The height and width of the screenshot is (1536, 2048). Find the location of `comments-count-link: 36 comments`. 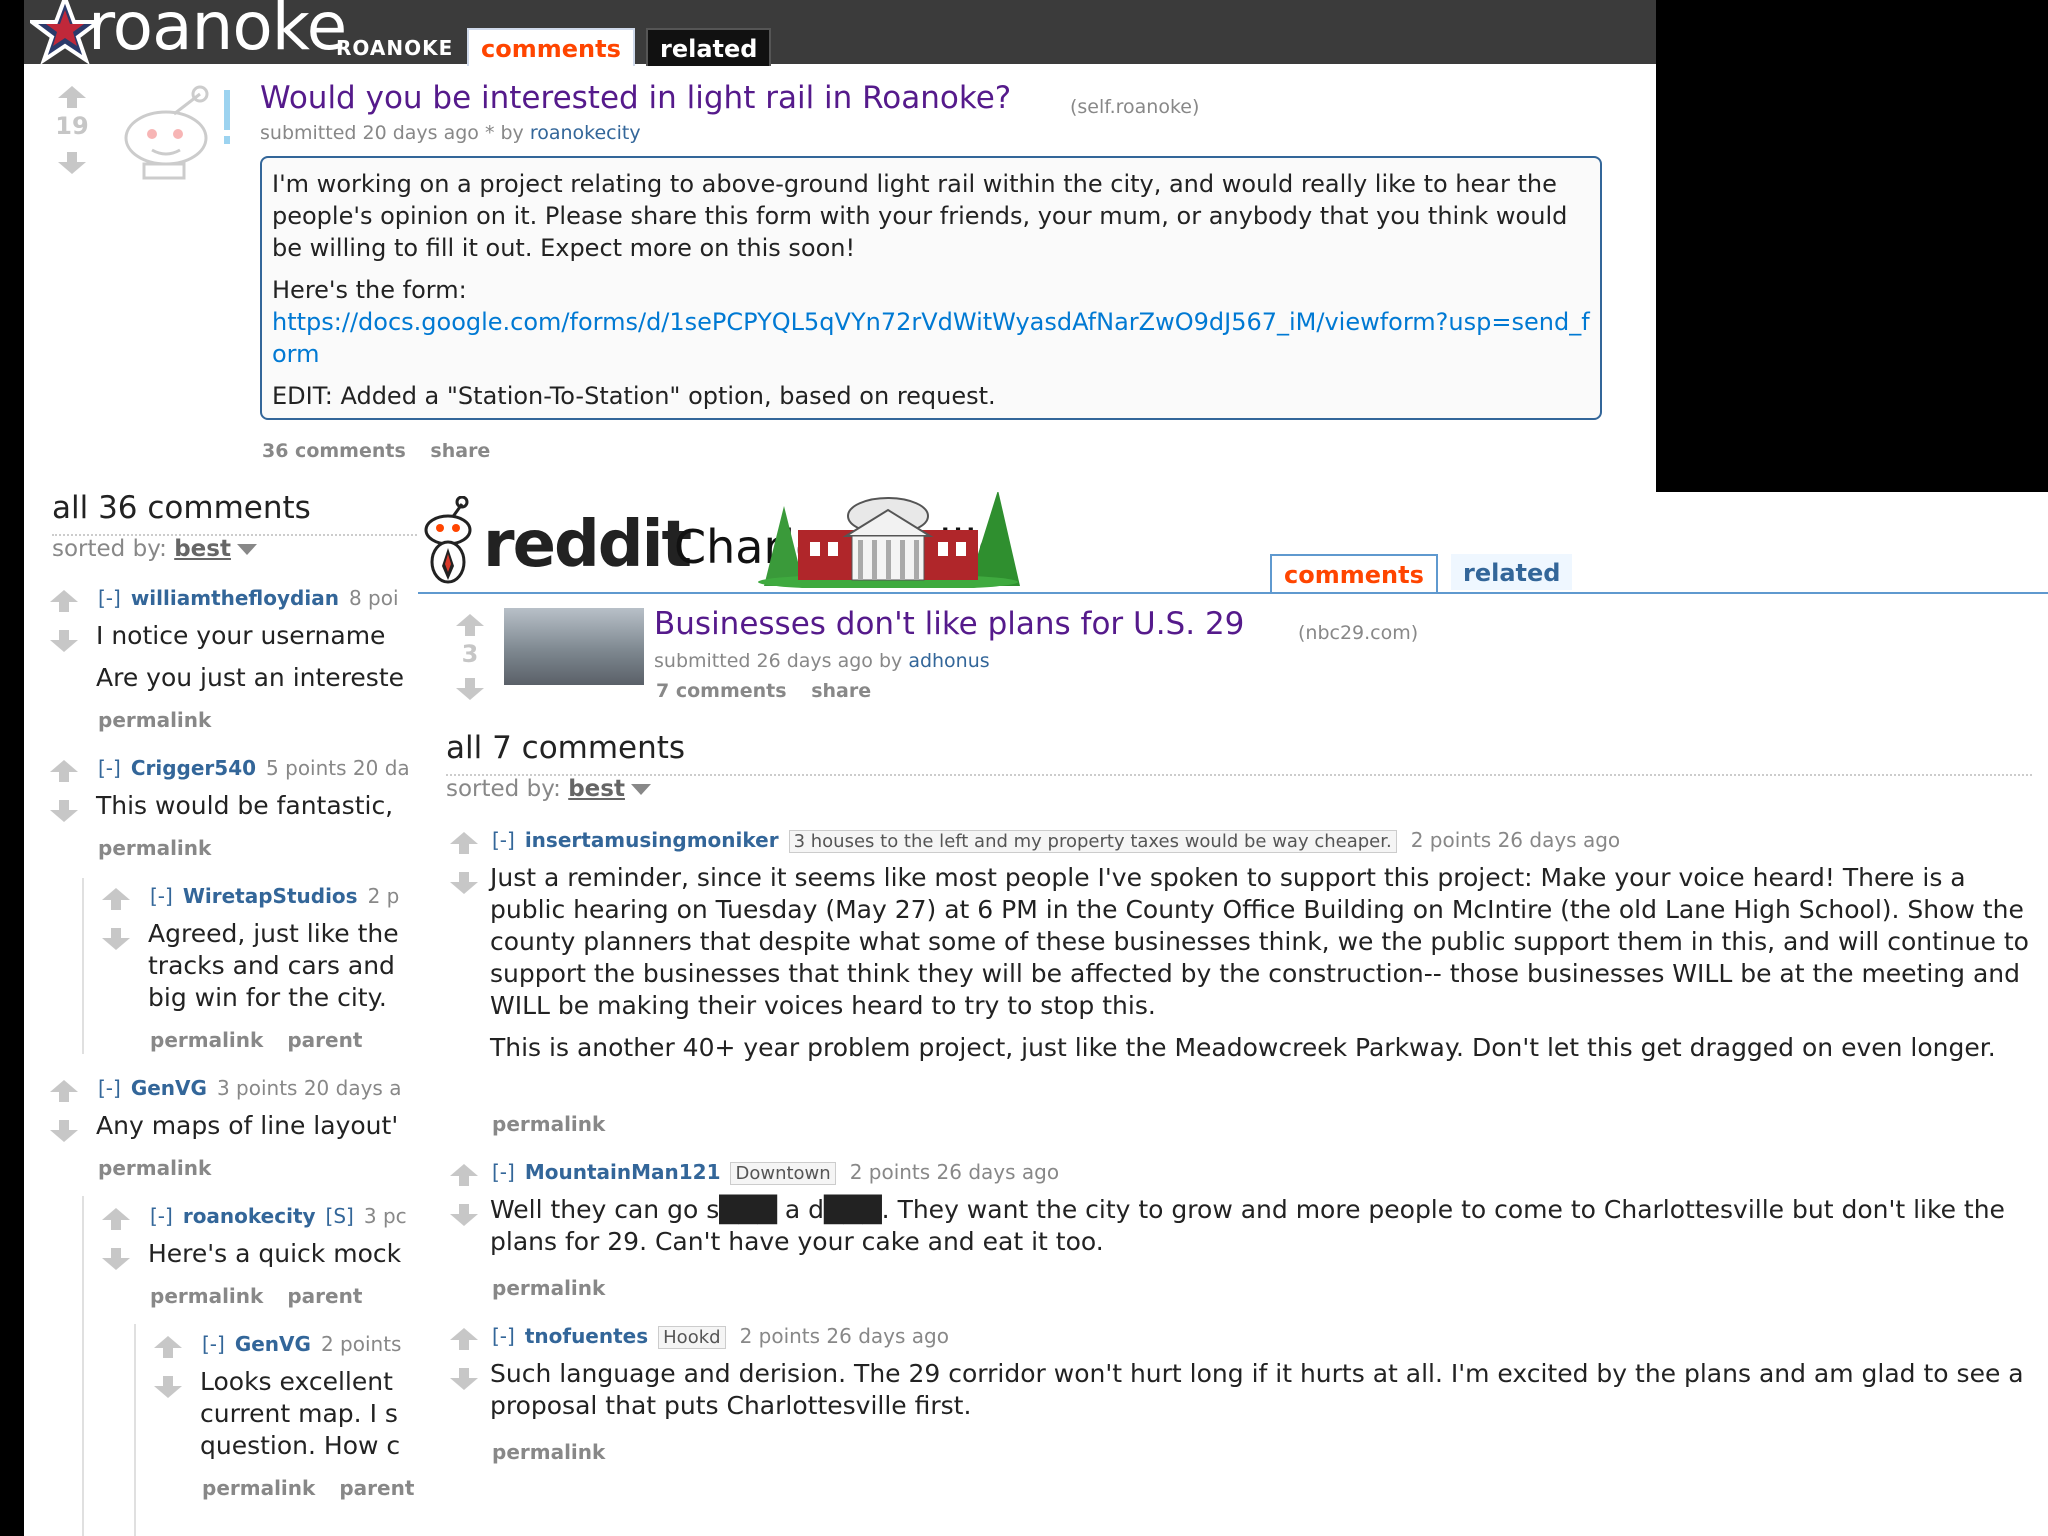

comments-count-link: 36 comments is located at coordinates (334, 451).